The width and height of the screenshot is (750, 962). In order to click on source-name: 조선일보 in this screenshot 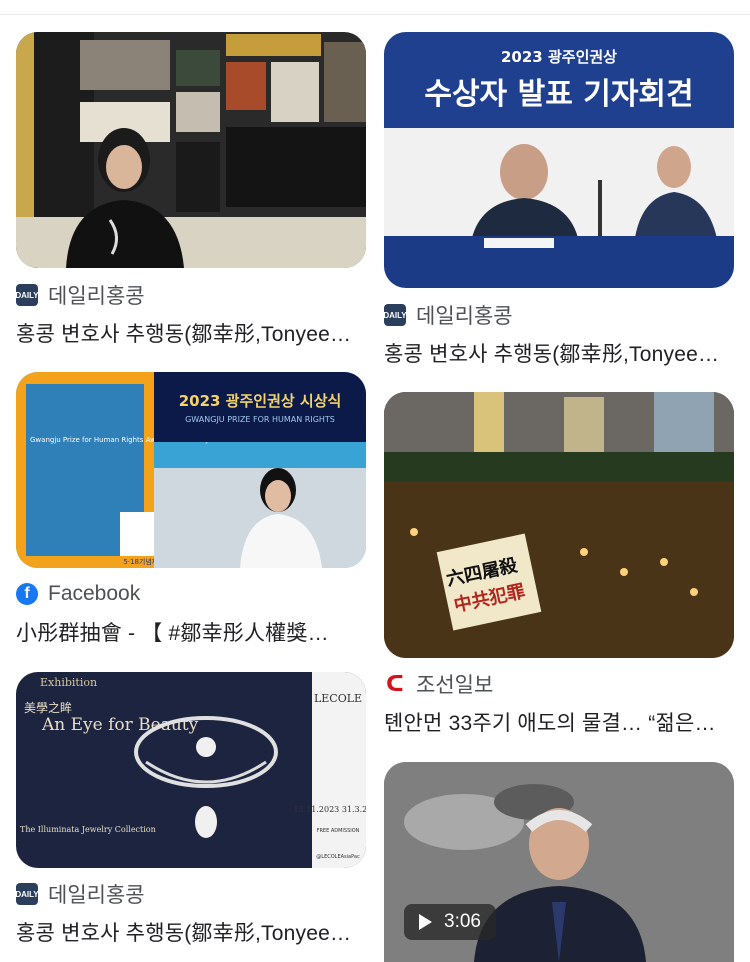, I will do `click(455, 685)`.